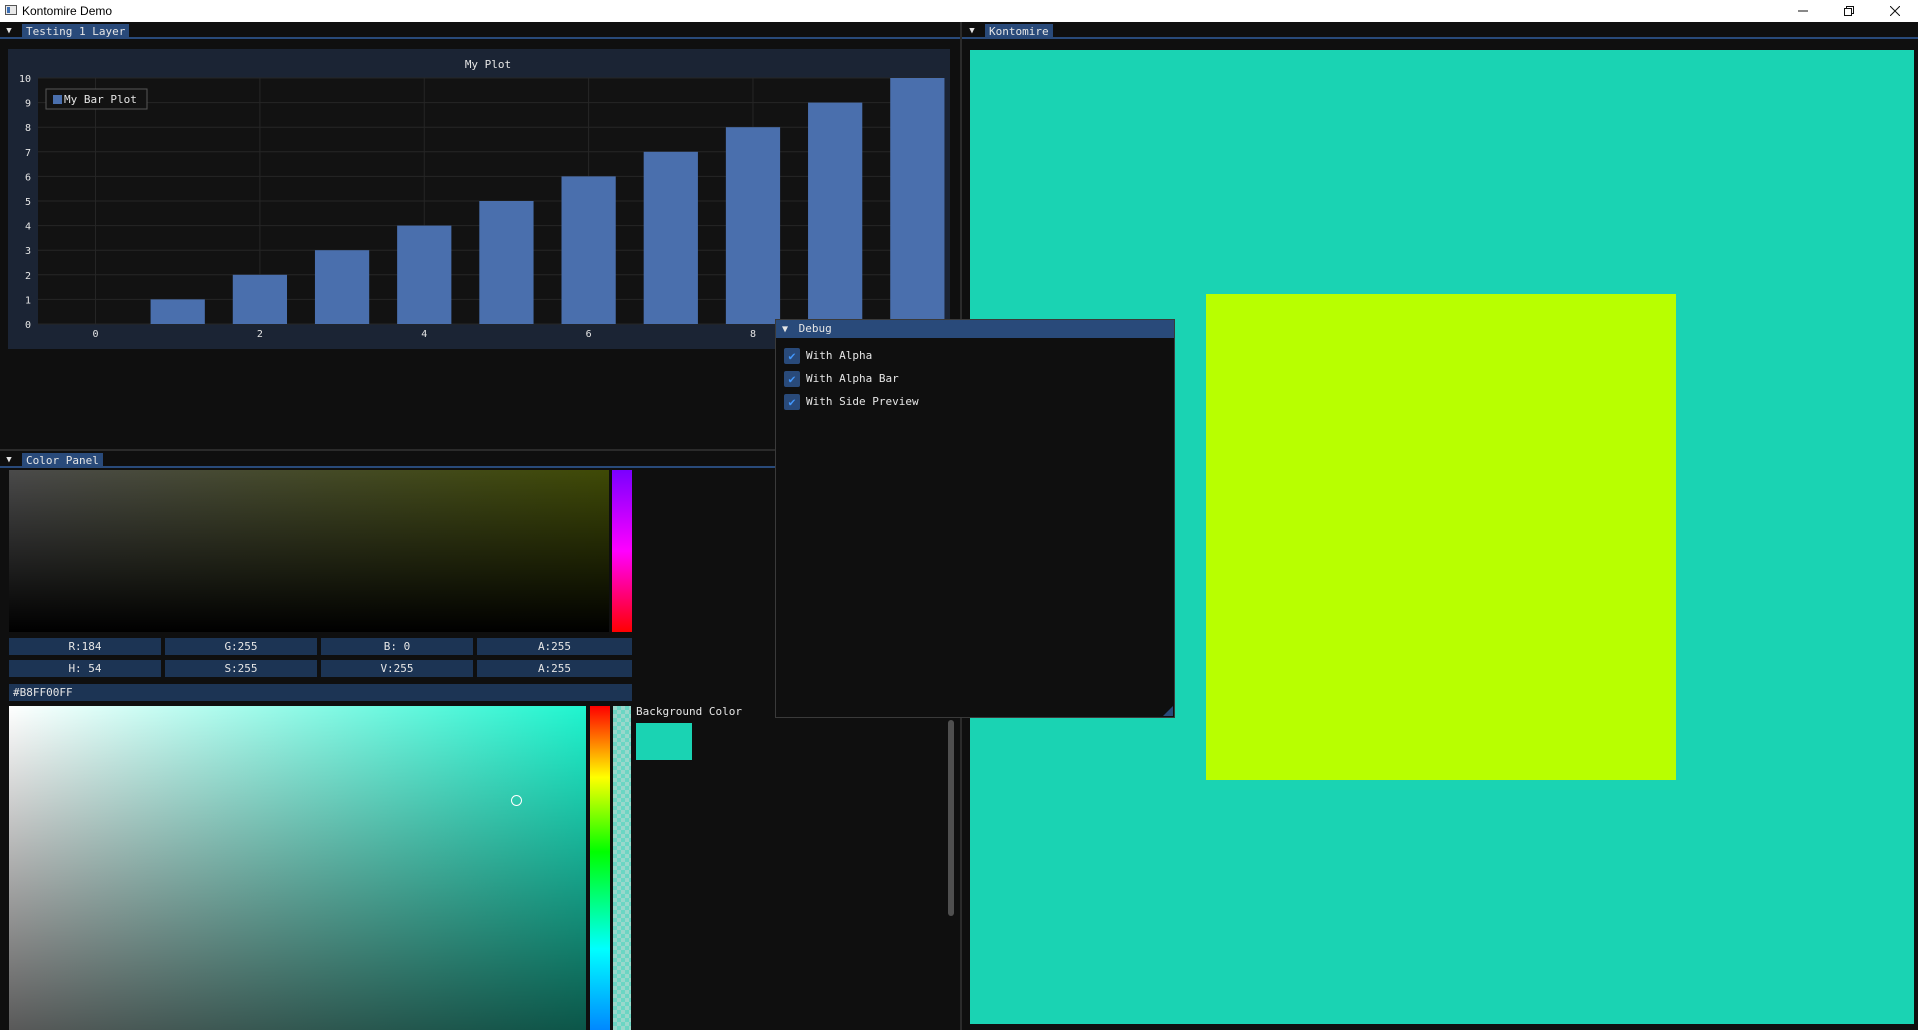 The width and height of the screenshot is (1918, 1030). I want to click on x-tick-label: 0, so click(96, 334).